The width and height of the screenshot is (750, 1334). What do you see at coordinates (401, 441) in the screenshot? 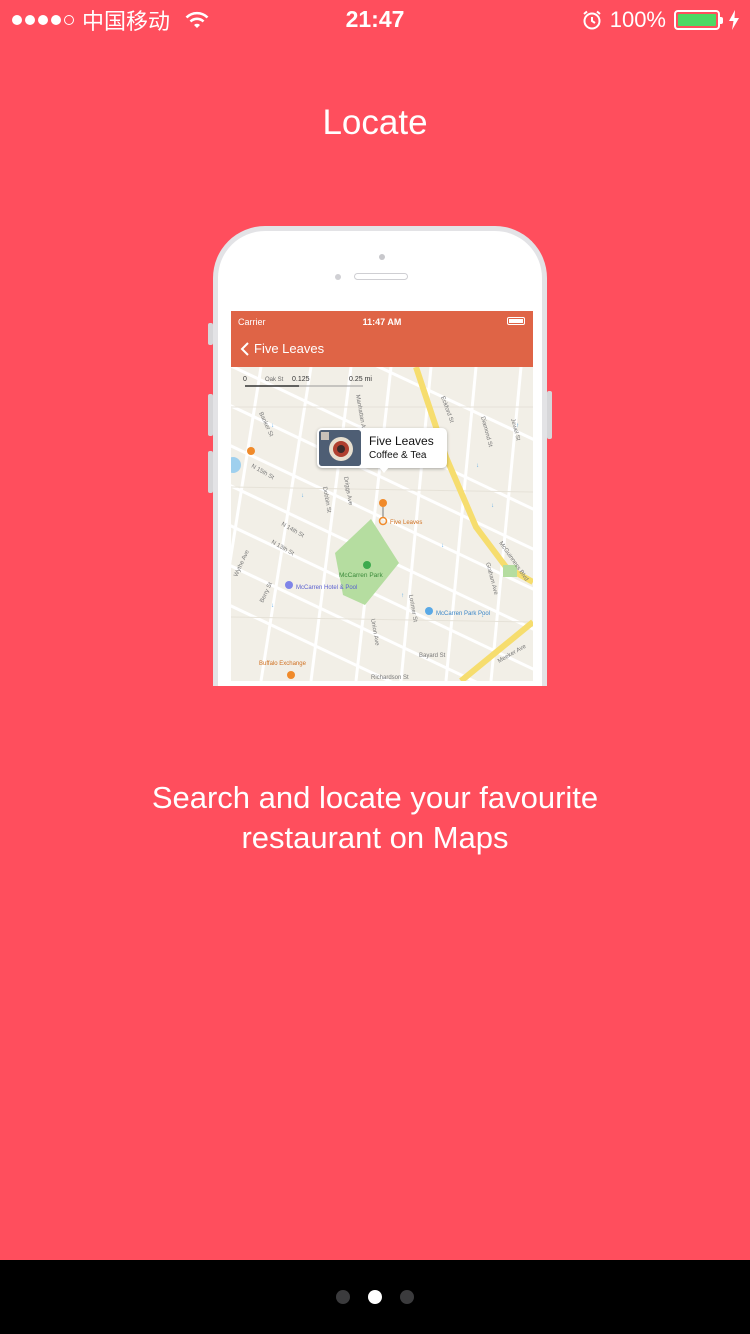
I see `callout-title: Five Leaves` at bounding box center [401, 441].